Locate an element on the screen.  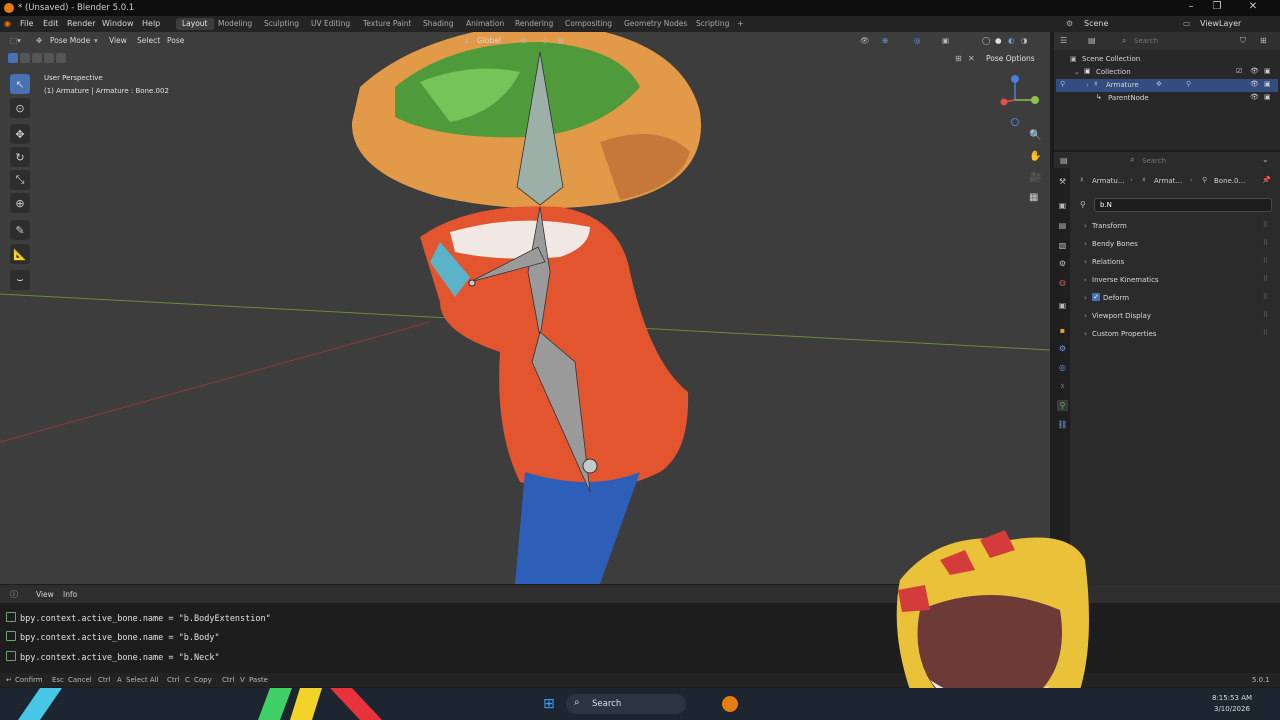
pose-options-dropdown: Pose Options is located at coordinates (1010, 58).